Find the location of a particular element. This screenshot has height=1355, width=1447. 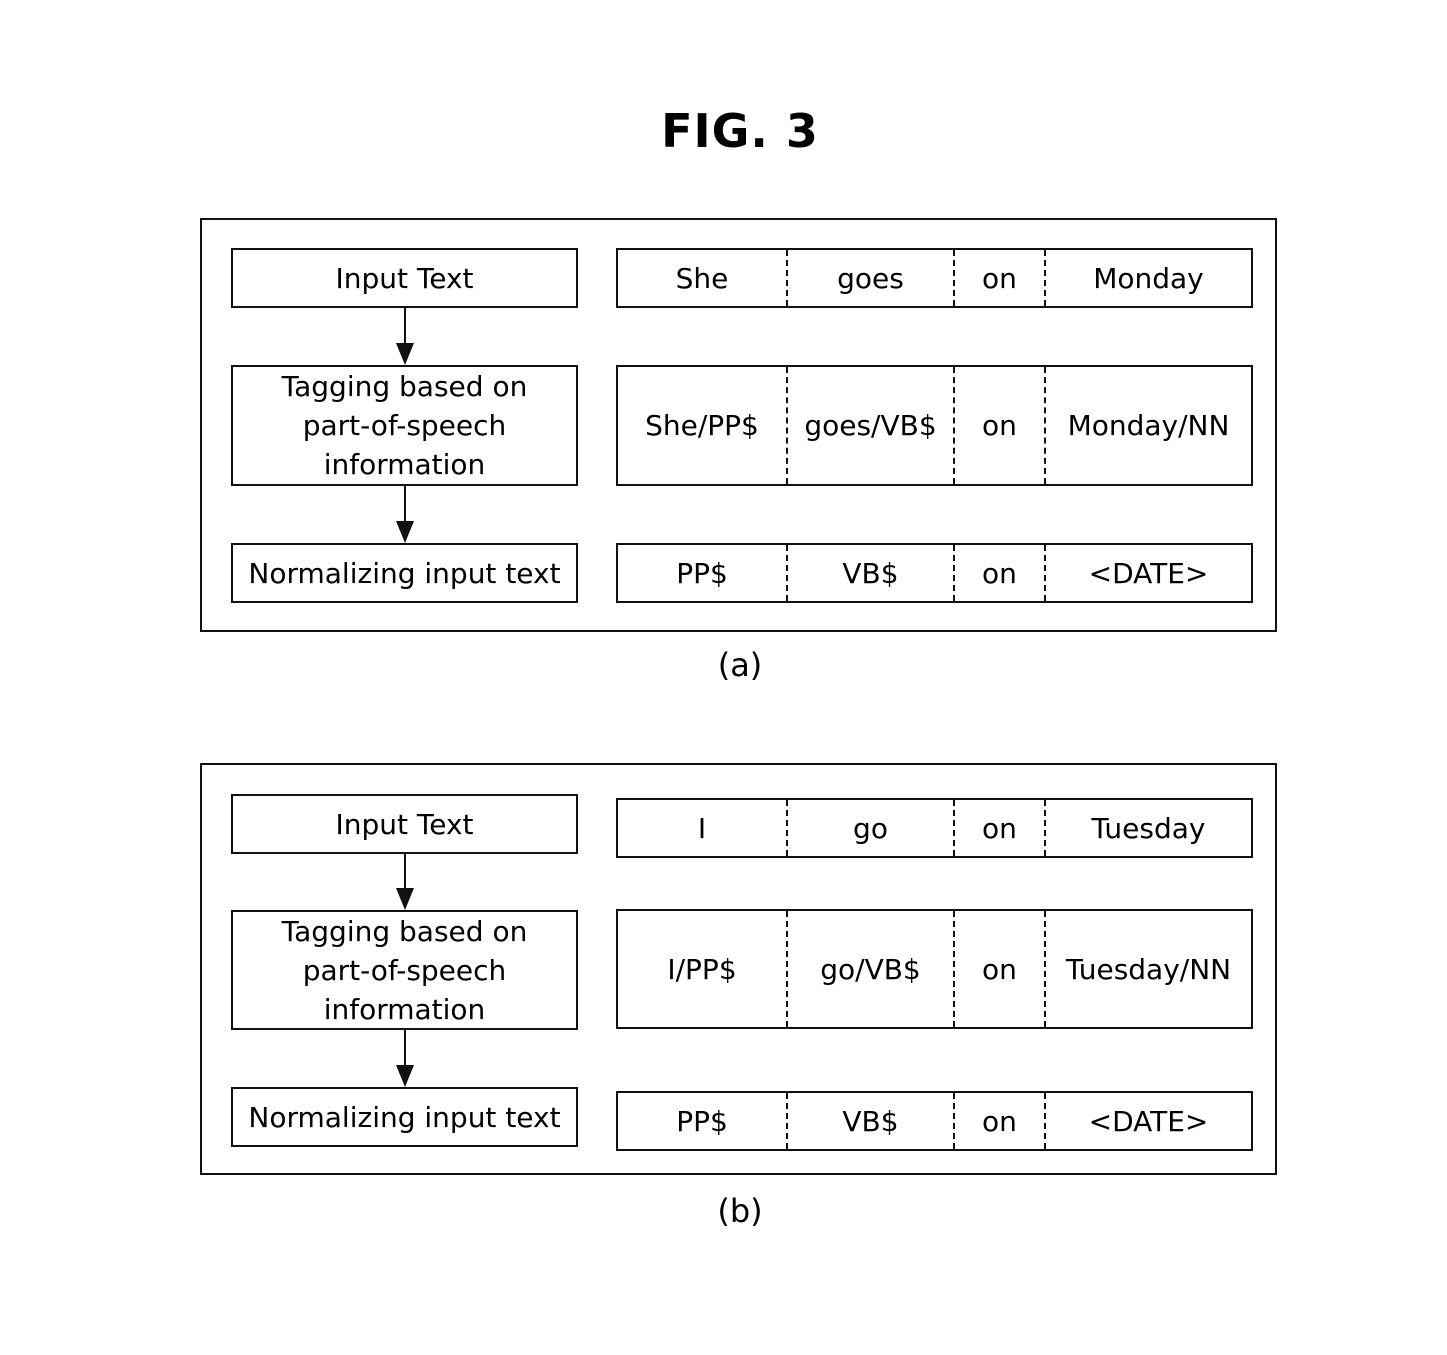

token-cell: goes is located at coordinates (869, 278).